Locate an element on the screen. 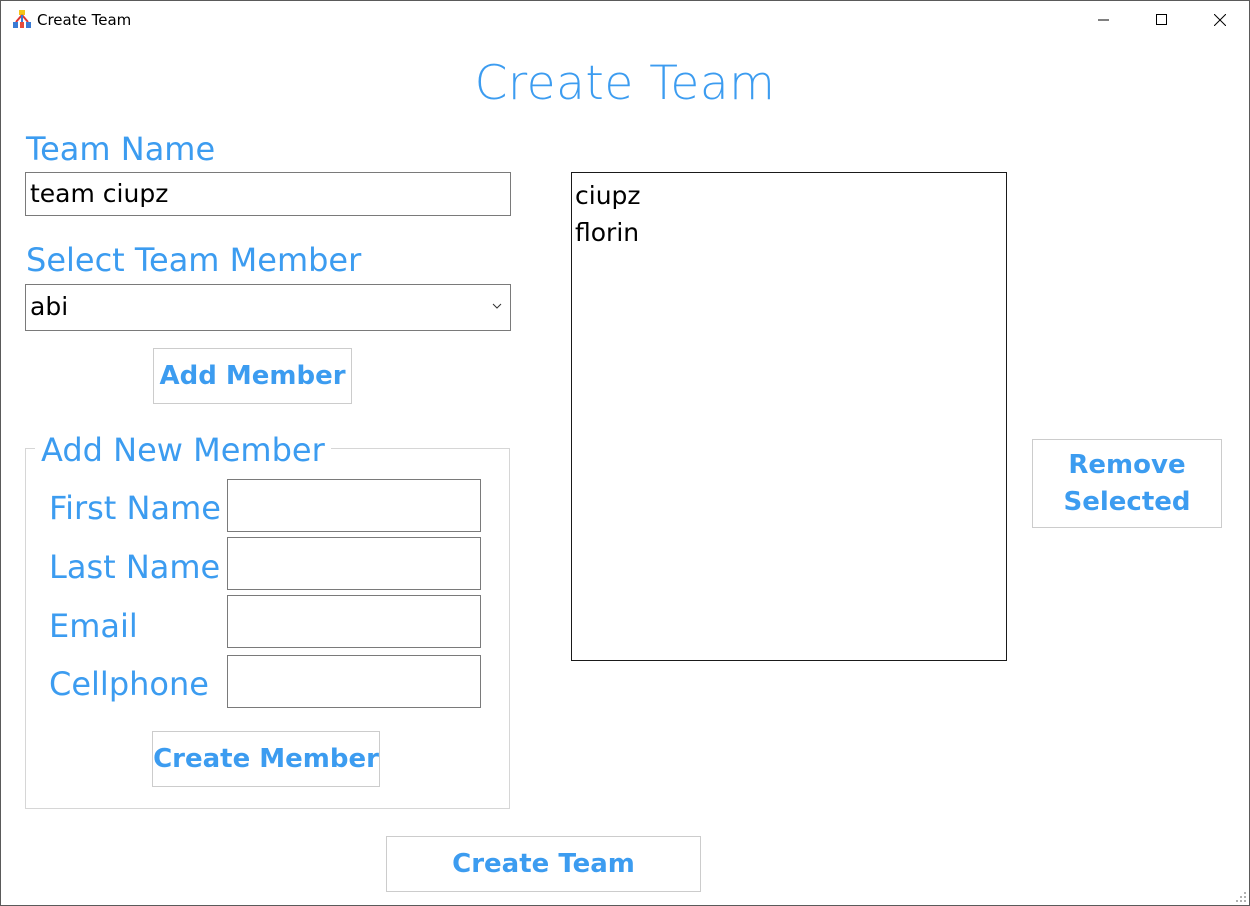 This screenshot has height=906, width=1250. add-member-button: Add Member is located at coordinates (252, 376).